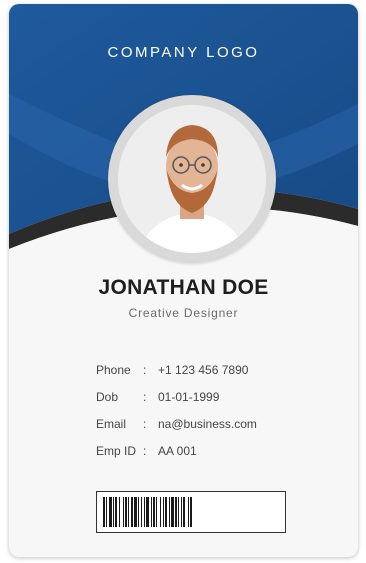  What do you see at coordinates (183, 52) in the screenshot?
I see `company-logo-text: COMPANY LOGO` at bounding box center [183, 52].